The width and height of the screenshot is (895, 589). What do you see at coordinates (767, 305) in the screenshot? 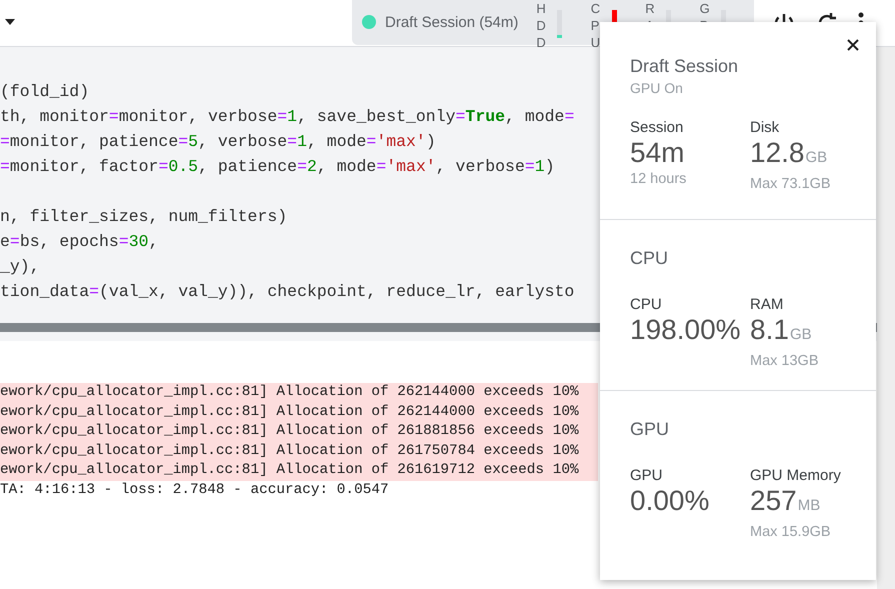
I see `stat-label: RAM` at bounding box center [767, 305].